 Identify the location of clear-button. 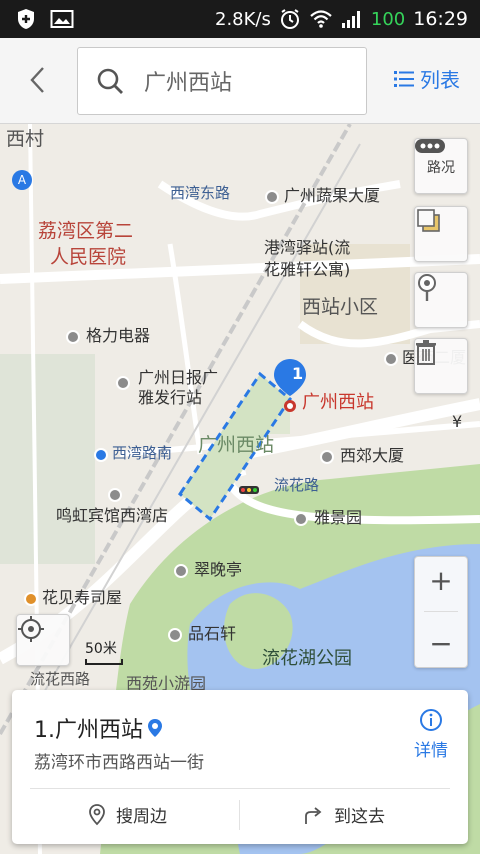
(441, 366).